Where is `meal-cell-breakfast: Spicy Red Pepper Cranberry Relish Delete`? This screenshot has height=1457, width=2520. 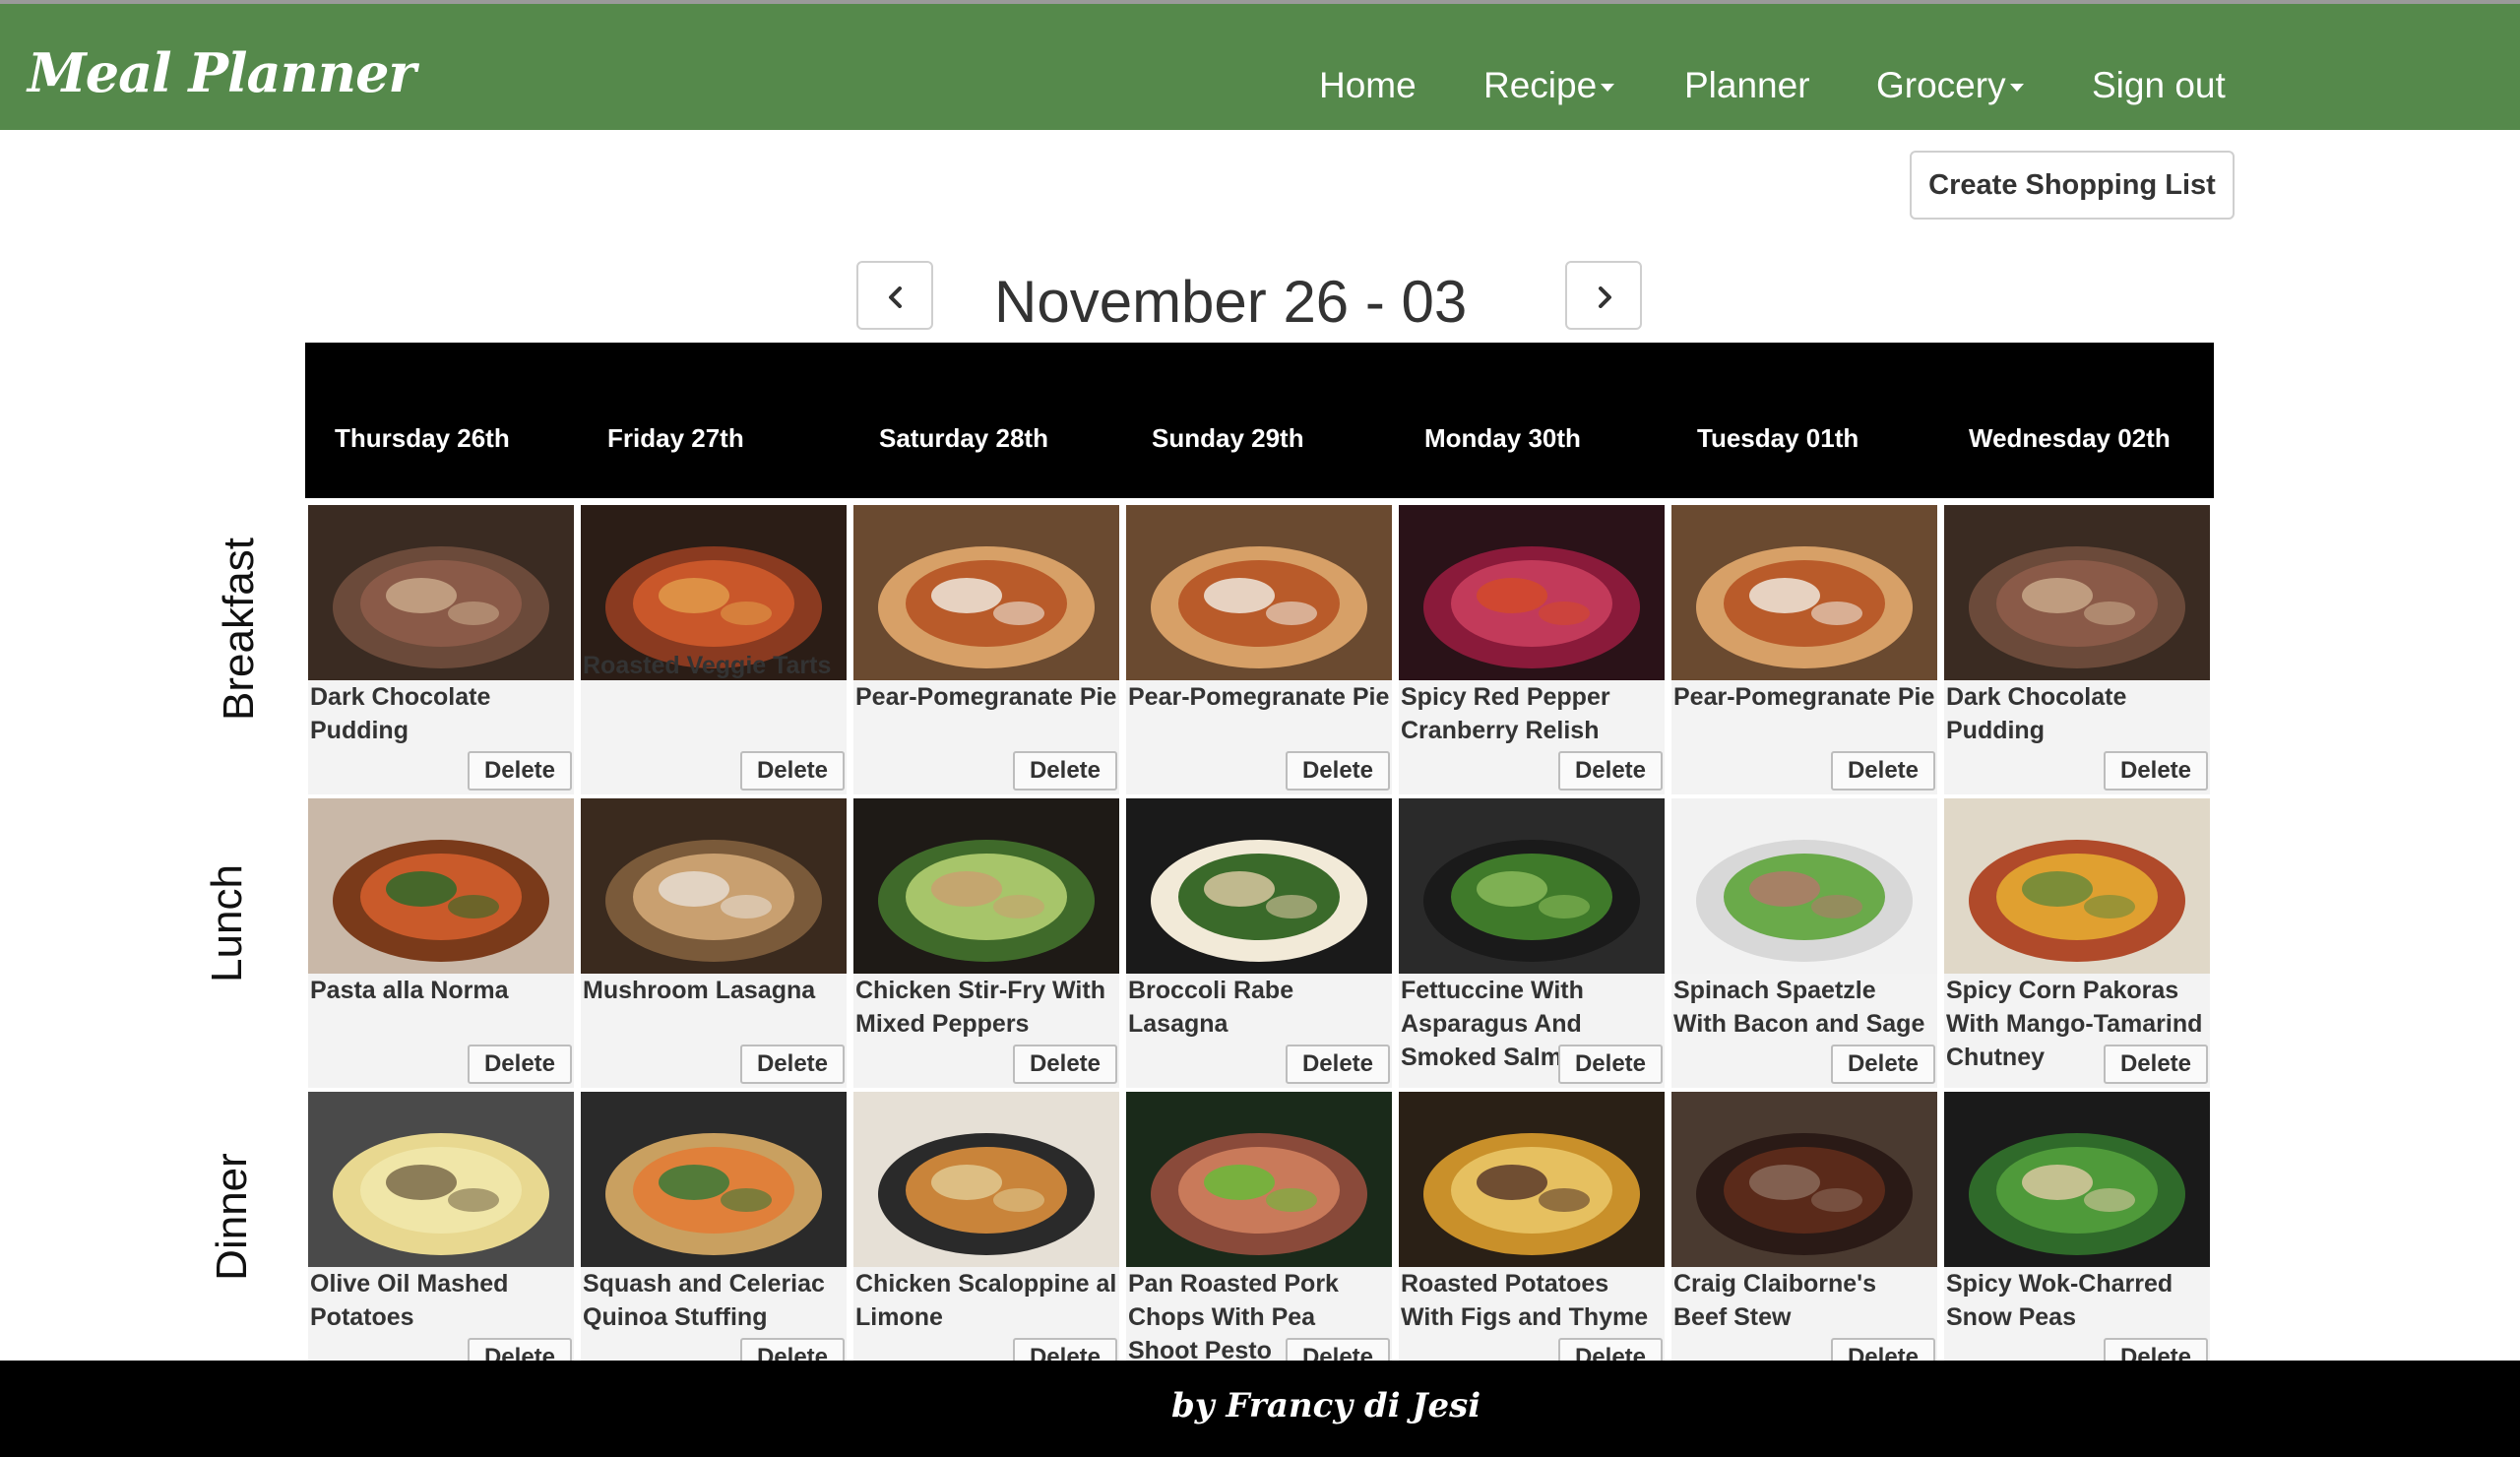
meal-cell-breakfast: Spicy Red Pepper Cranberry Relish Delete is located at coordinates (1532, 649).